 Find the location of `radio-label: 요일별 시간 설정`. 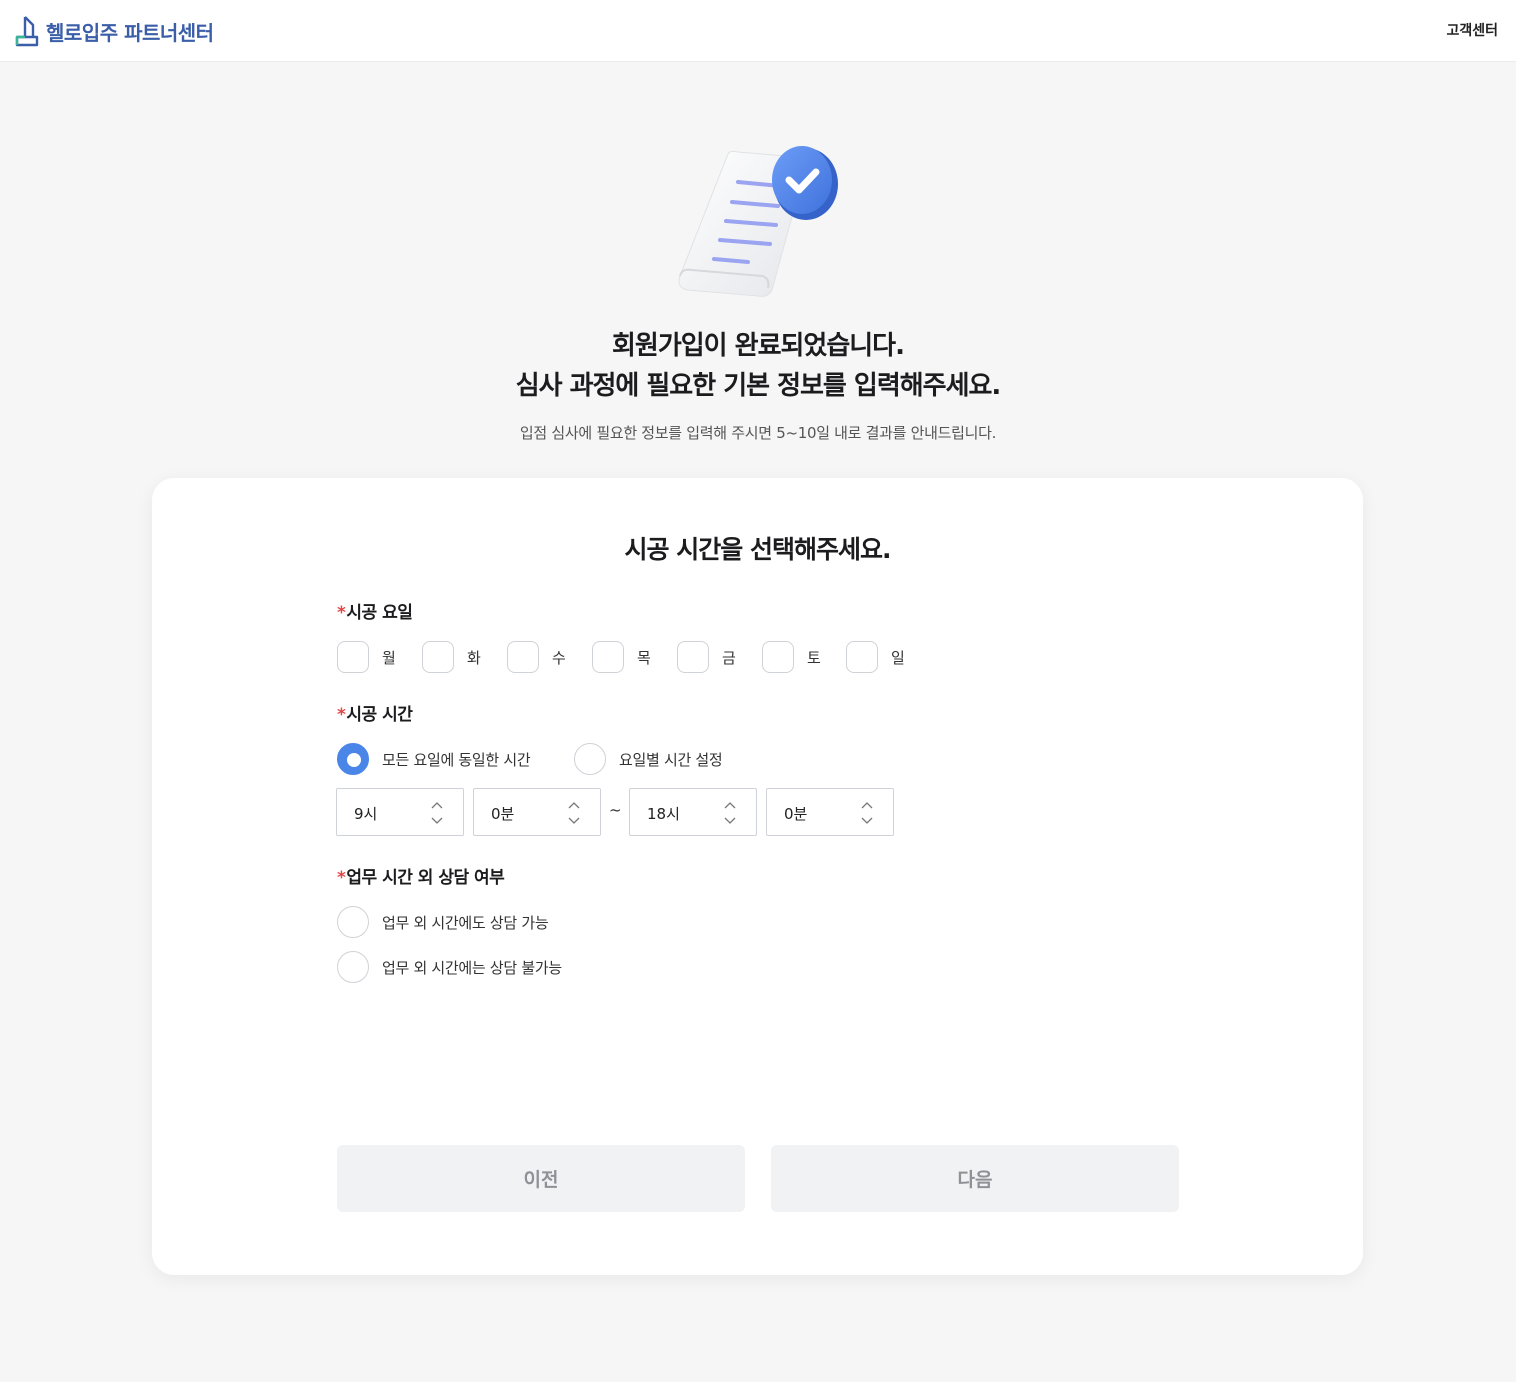

radio-label: 요일별 시간 설정 is located at coordinates (671, 759).